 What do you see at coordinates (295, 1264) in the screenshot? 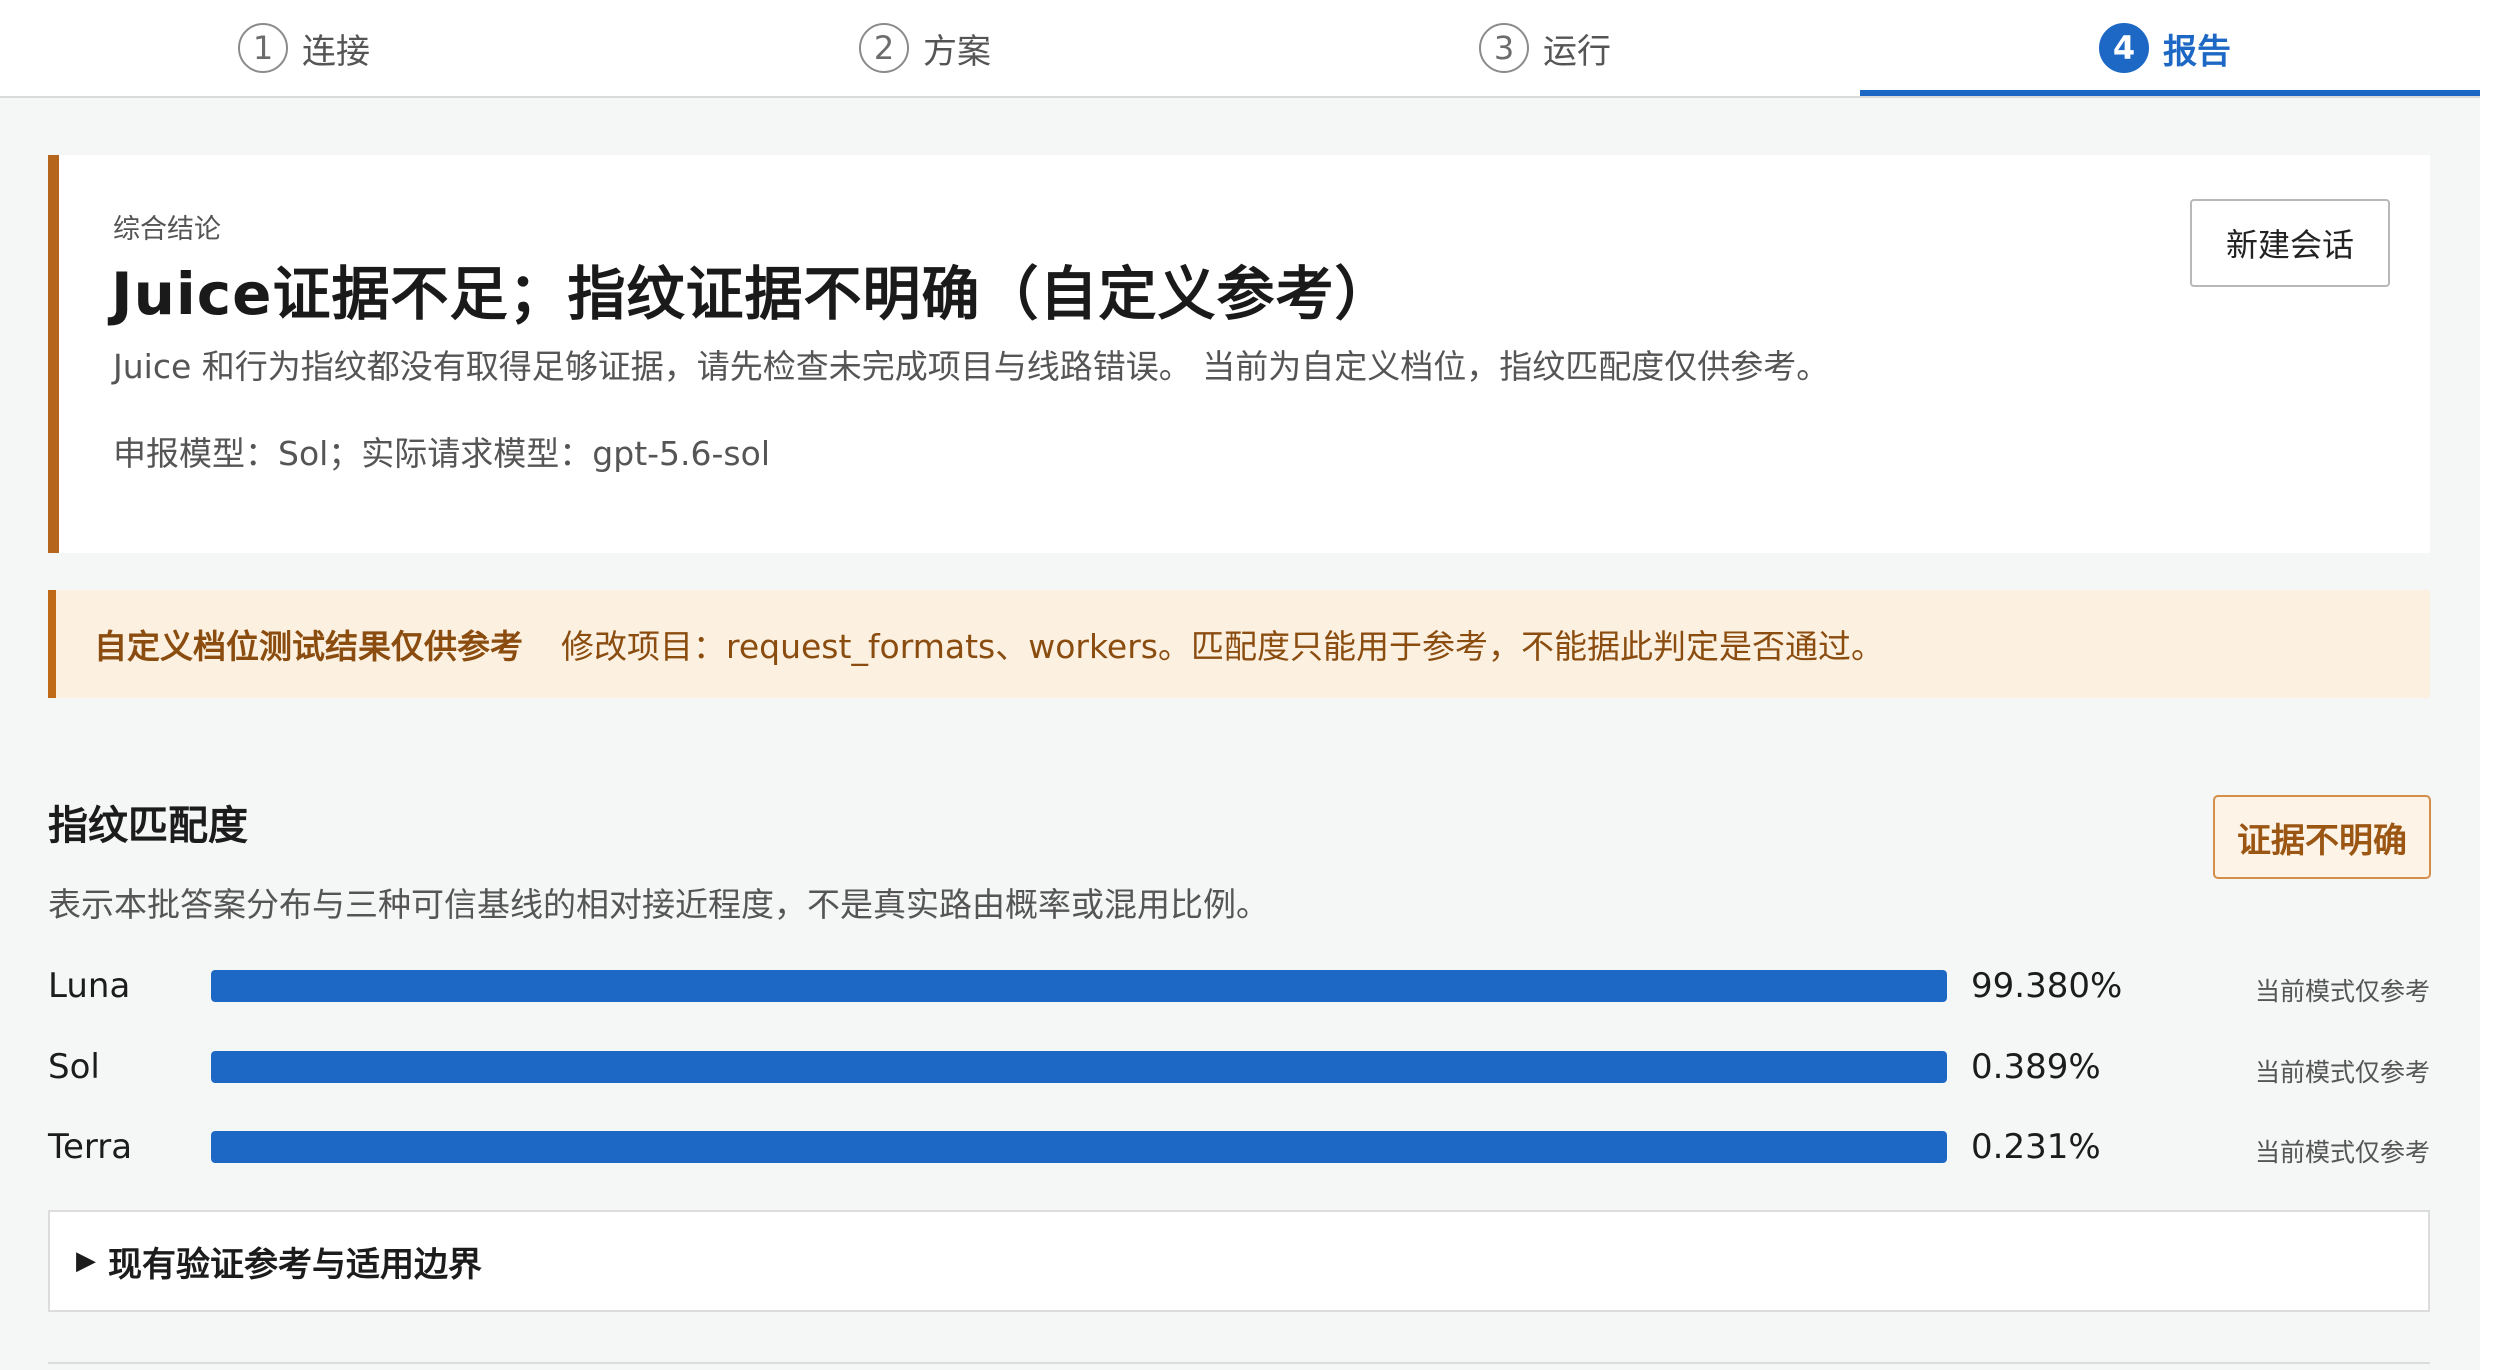
I see `expander-label: 现有验证参考与适用边界` at bounding box center [295, 1264].